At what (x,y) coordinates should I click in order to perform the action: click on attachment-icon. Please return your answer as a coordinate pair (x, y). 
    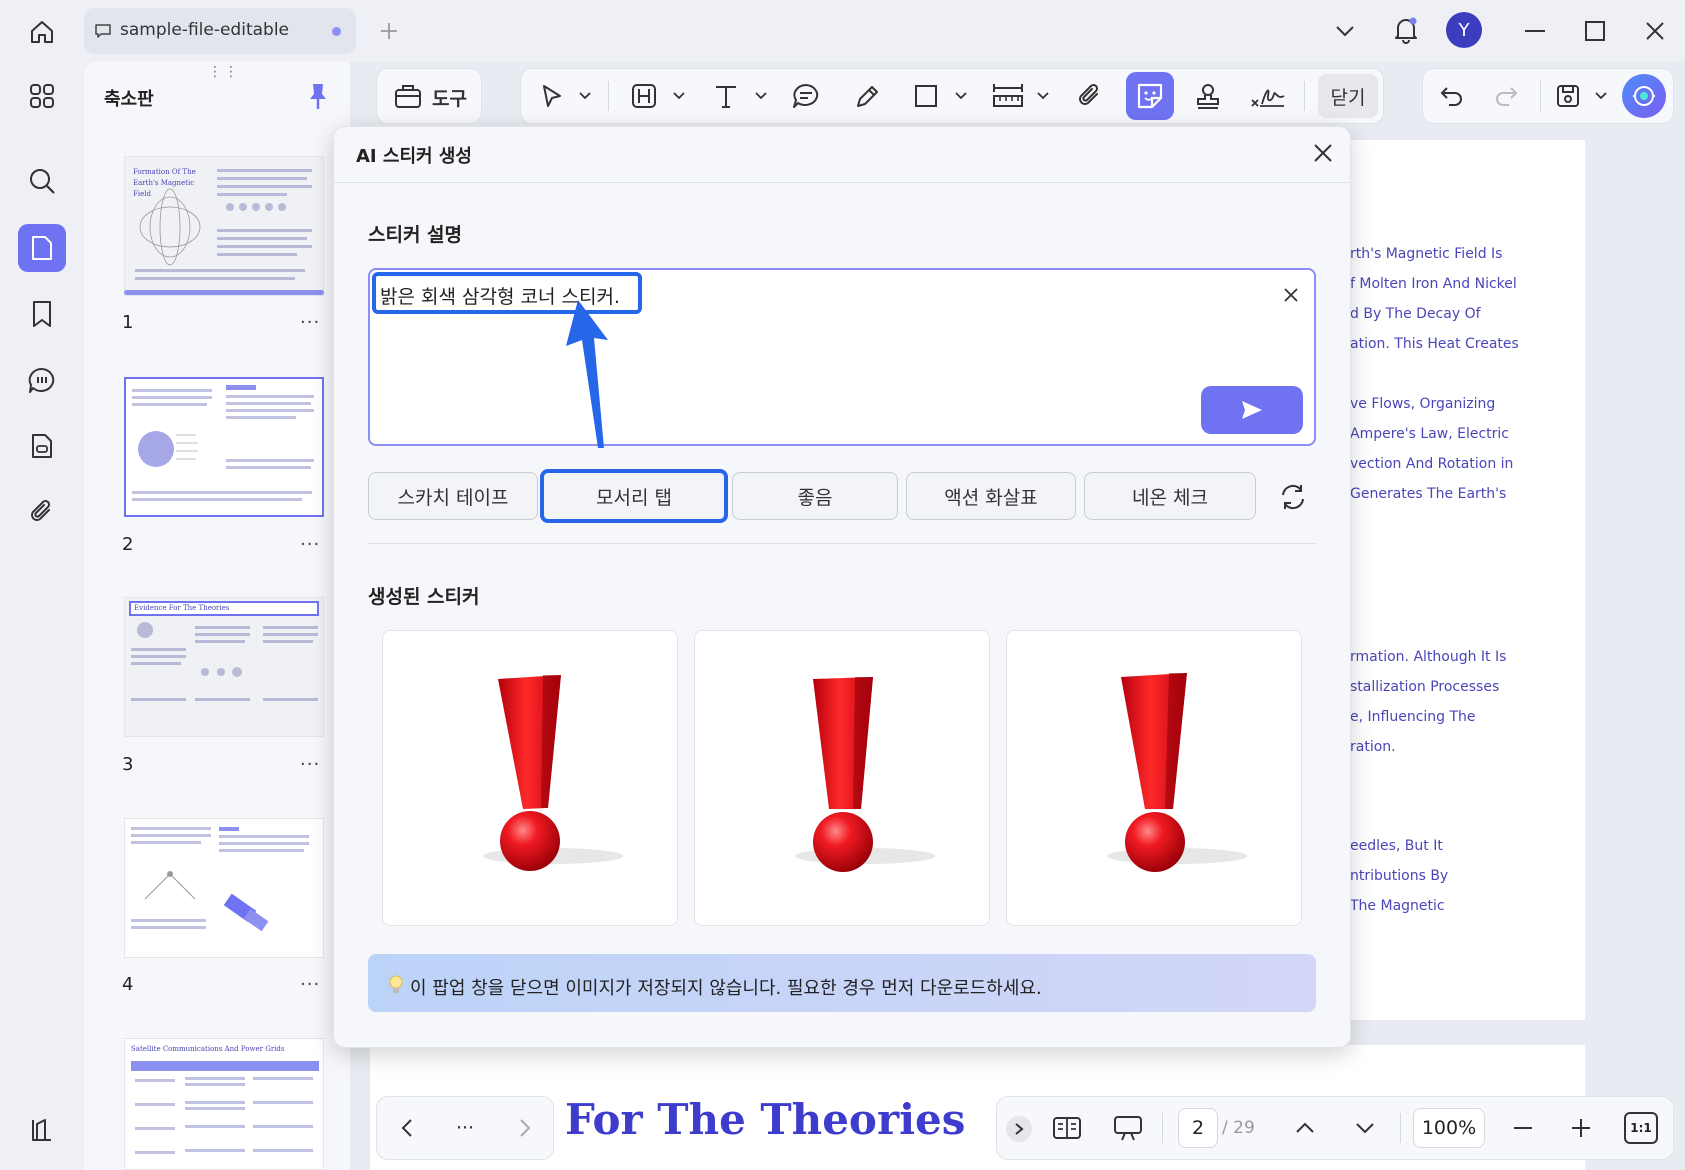
    Looking at the image, I should click on (42, 512).